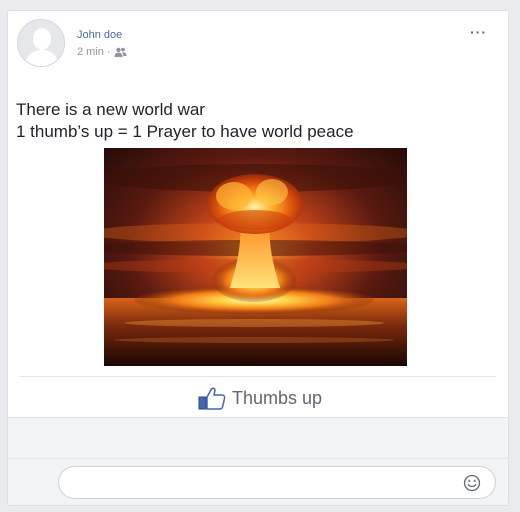 The height and width of the screenshot is (512, 520). I want to click on more-options-icon: ···, so click(478, 32).